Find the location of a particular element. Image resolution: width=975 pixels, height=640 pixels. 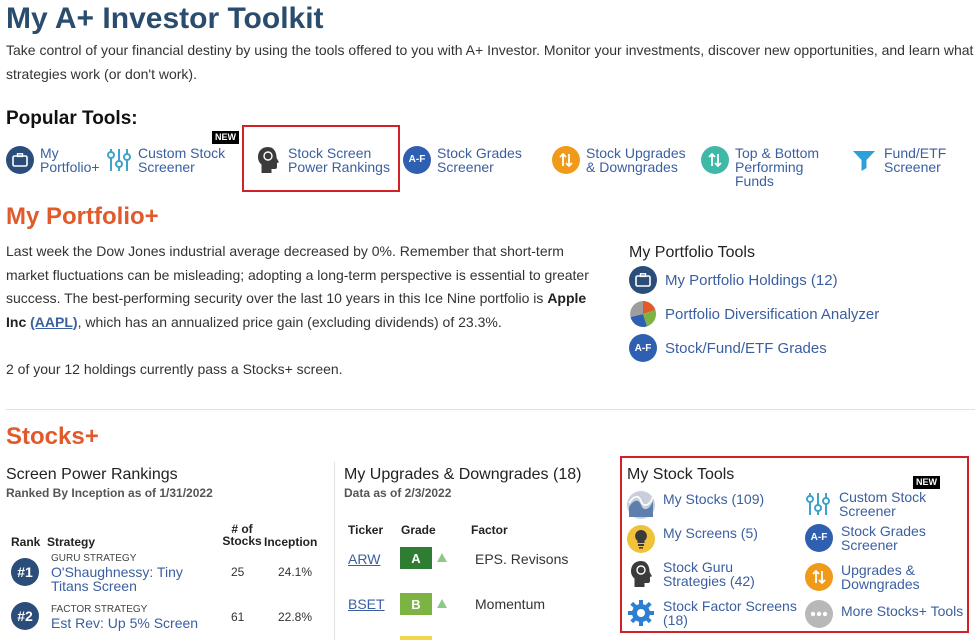

popular-tool-fund-etf-screener: Fund/ETF Screener is located at coordinates (898, 160).